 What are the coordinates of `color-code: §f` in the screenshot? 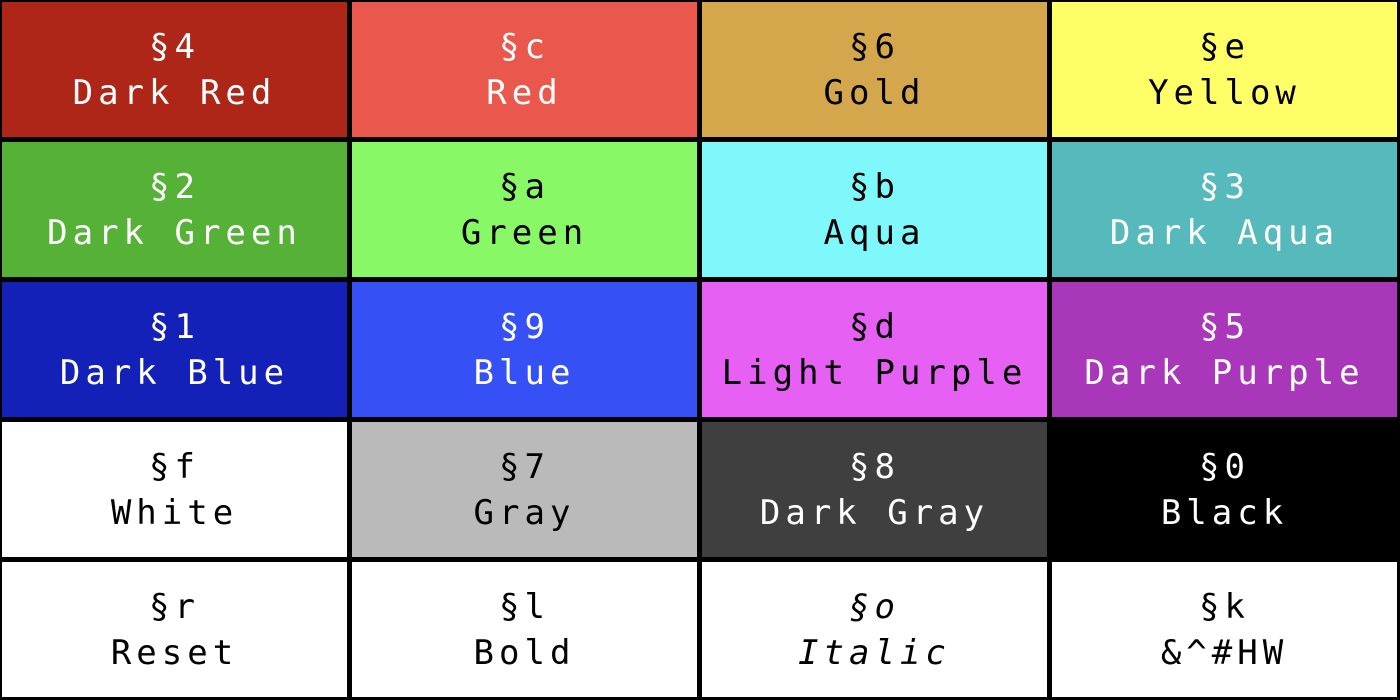 It's located at (174, 466).